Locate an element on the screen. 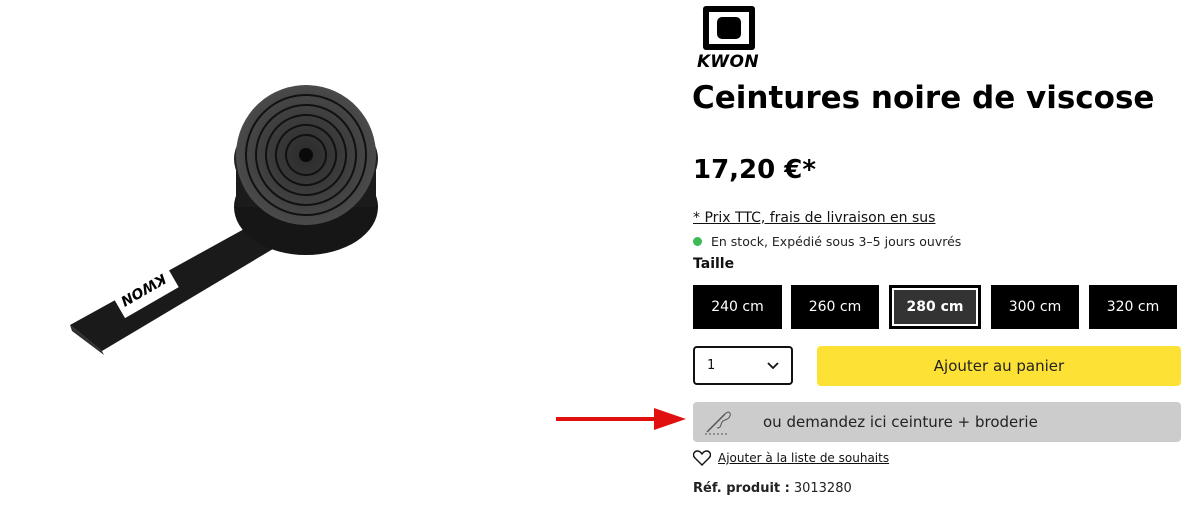 The height and width of the screenshot is (506, 1194). product-title: Ceintures noire de viscose is located at coordinates (923, 98).